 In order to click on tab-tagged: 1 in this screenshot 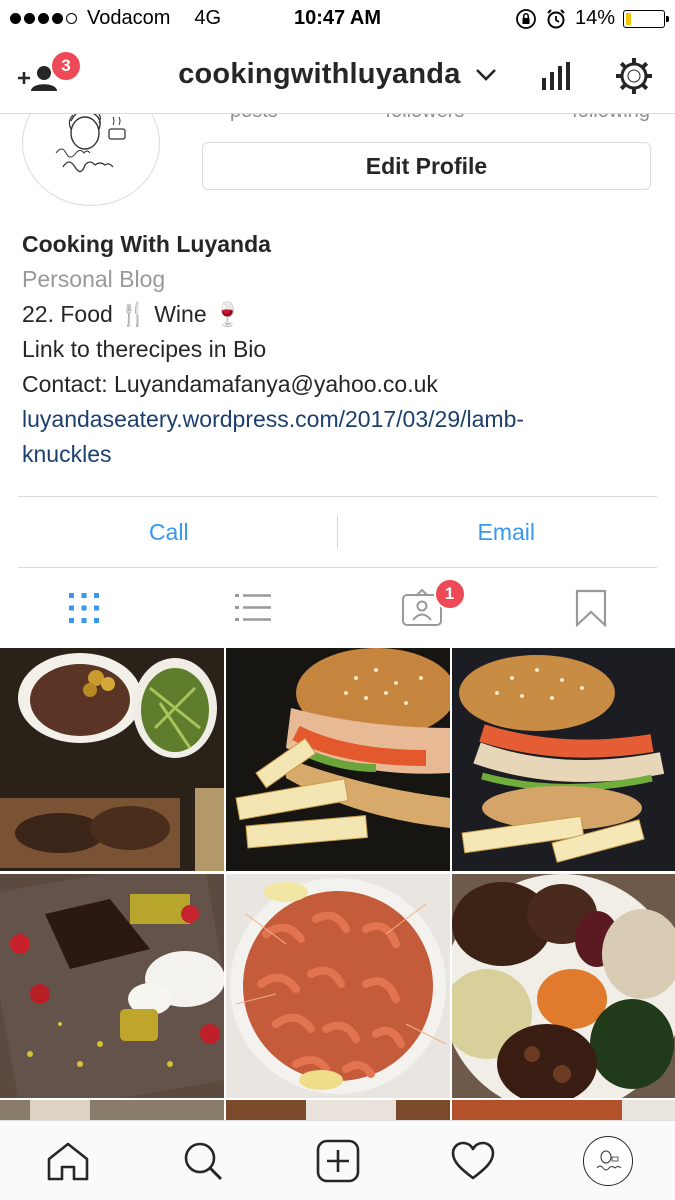, I will do `click(422, 608)`.